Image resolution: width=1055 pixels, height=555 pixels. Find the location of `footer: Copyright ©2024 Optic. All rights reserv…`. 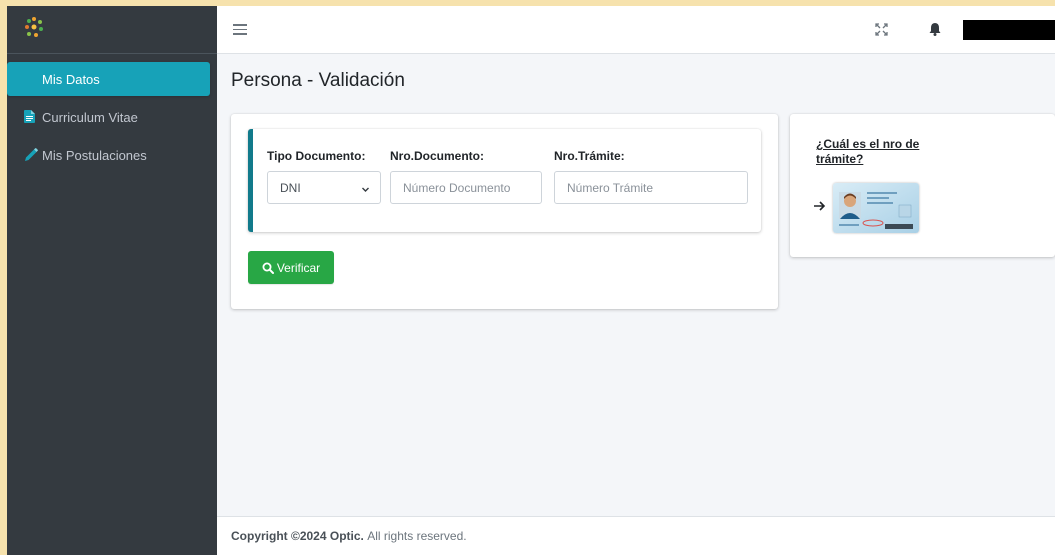

footer: Copyright ©2024 Optic. All rights reserv… is located at coordinates (636, 535).